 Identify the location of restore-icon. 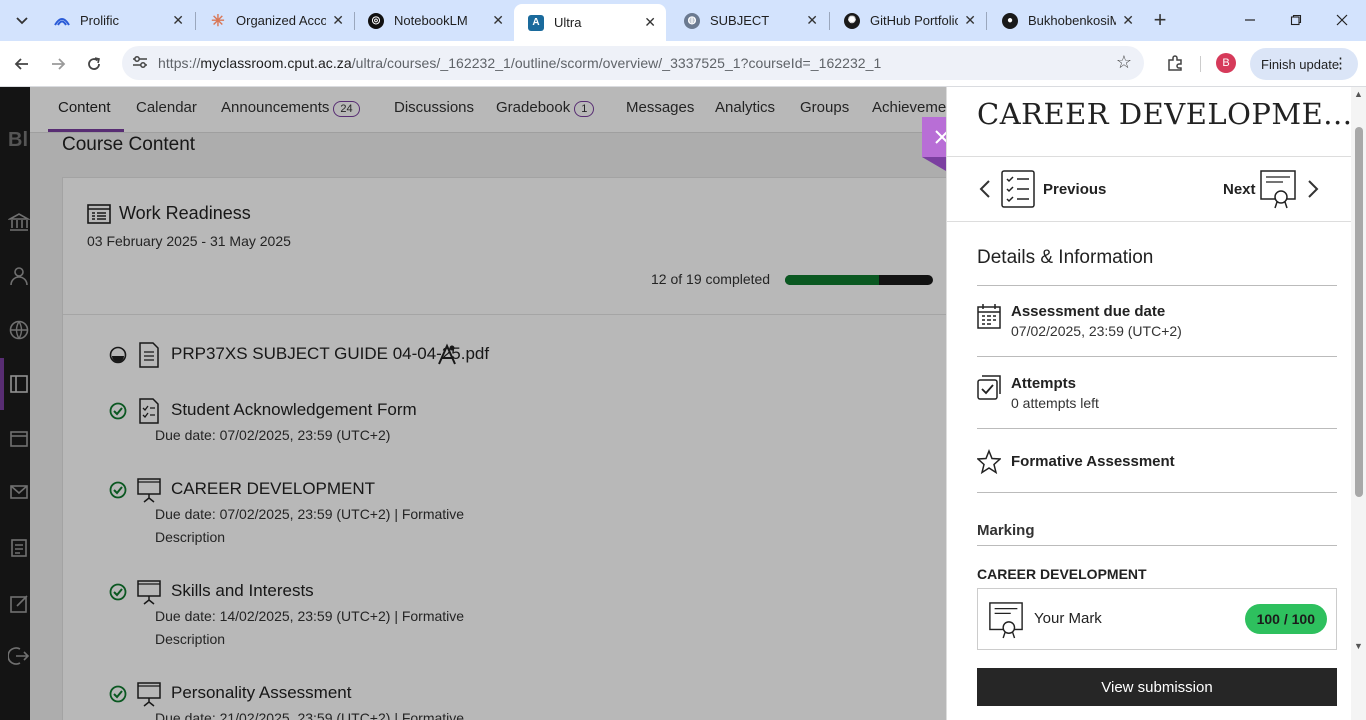
(1296, 20).